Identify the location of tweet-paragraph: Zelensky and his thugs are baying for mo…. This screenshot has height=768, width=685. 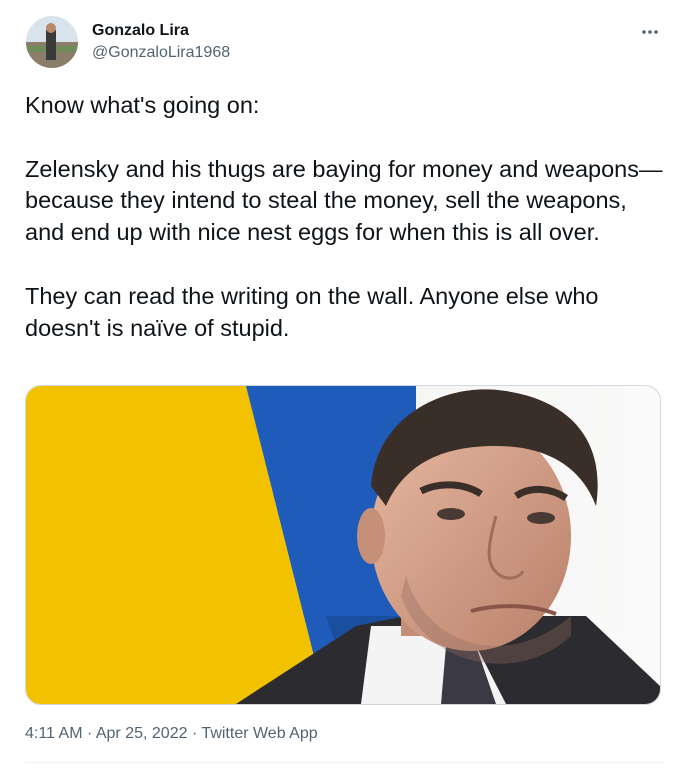
(344, 200).